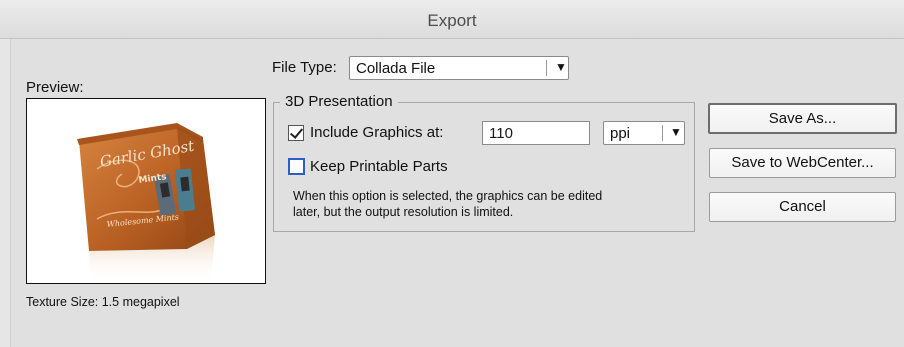 This screenshot has height=347, width=904. What do you see at coordinates (802, 207) in the screenshot?
I see `cancel-button: Cancel` at bounding box center [802, 207].